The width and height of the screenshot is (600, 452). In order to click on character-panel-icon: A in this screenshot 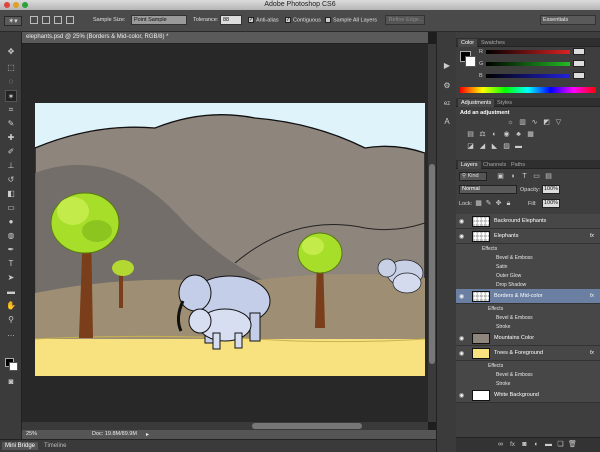, I will do `click(447, 122)`.